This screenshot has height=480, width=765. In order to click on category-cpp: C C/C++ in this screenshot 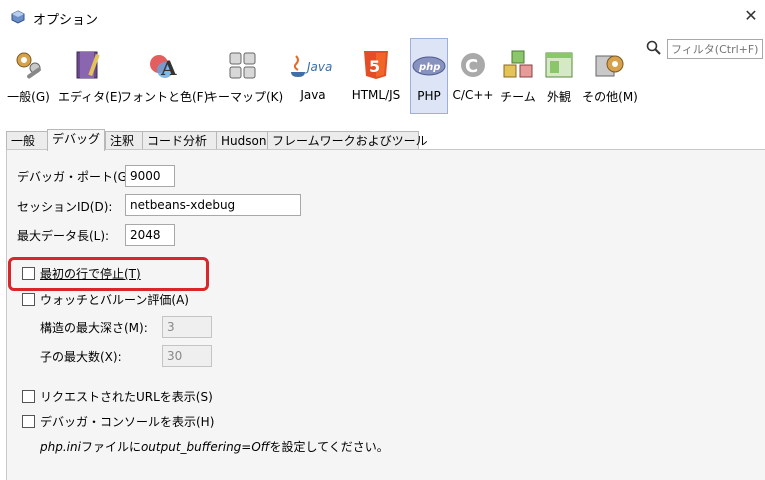, I will do `click(473, 76)`.